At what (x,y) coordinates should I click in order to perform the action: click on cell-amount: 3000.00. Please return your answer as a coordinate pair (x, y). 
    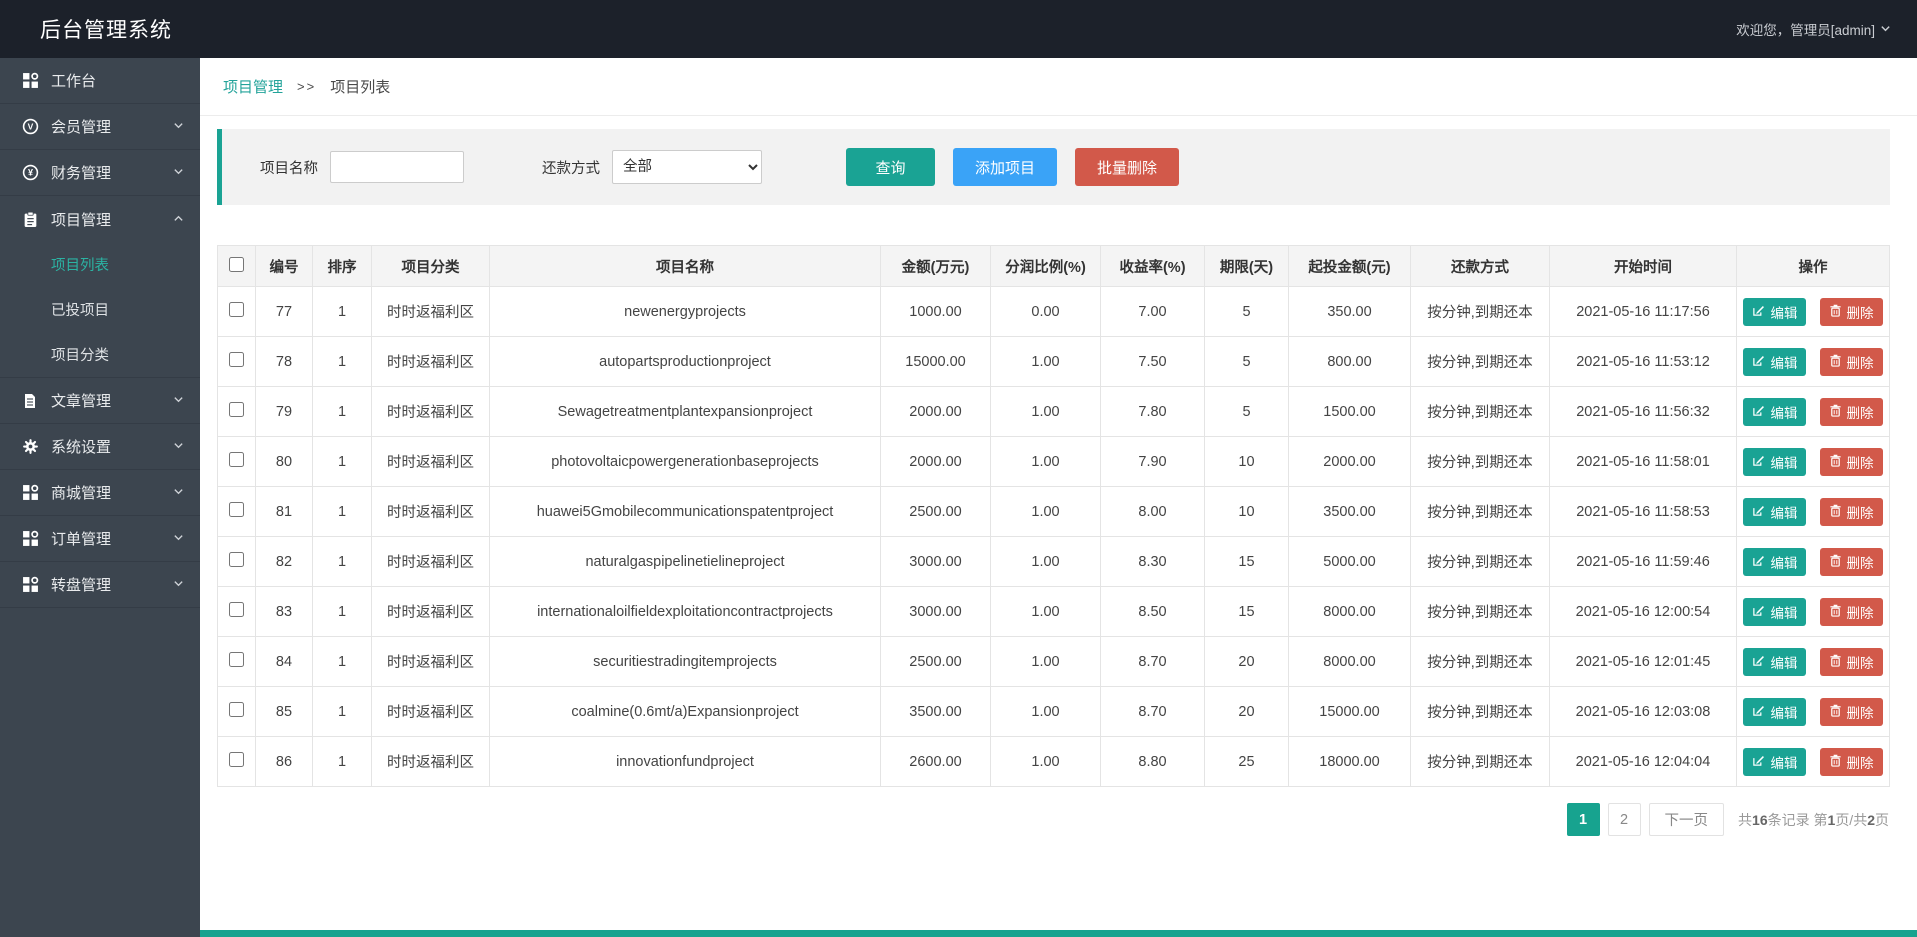
    Looking at the image, I should click on (935, 611).